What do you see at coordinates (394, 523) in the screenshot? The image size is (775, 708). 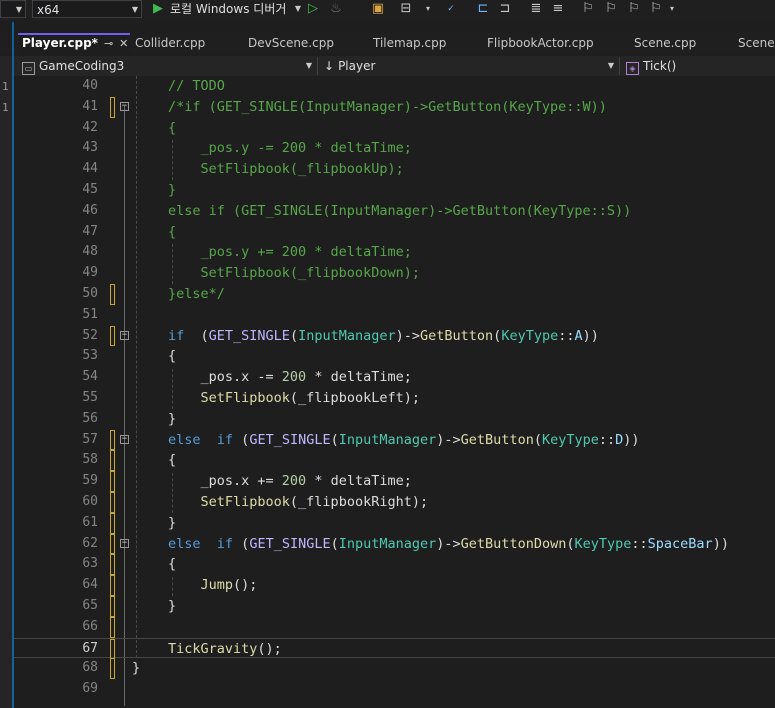 I see `code-line: 61}` at bounding box center [394, 523].